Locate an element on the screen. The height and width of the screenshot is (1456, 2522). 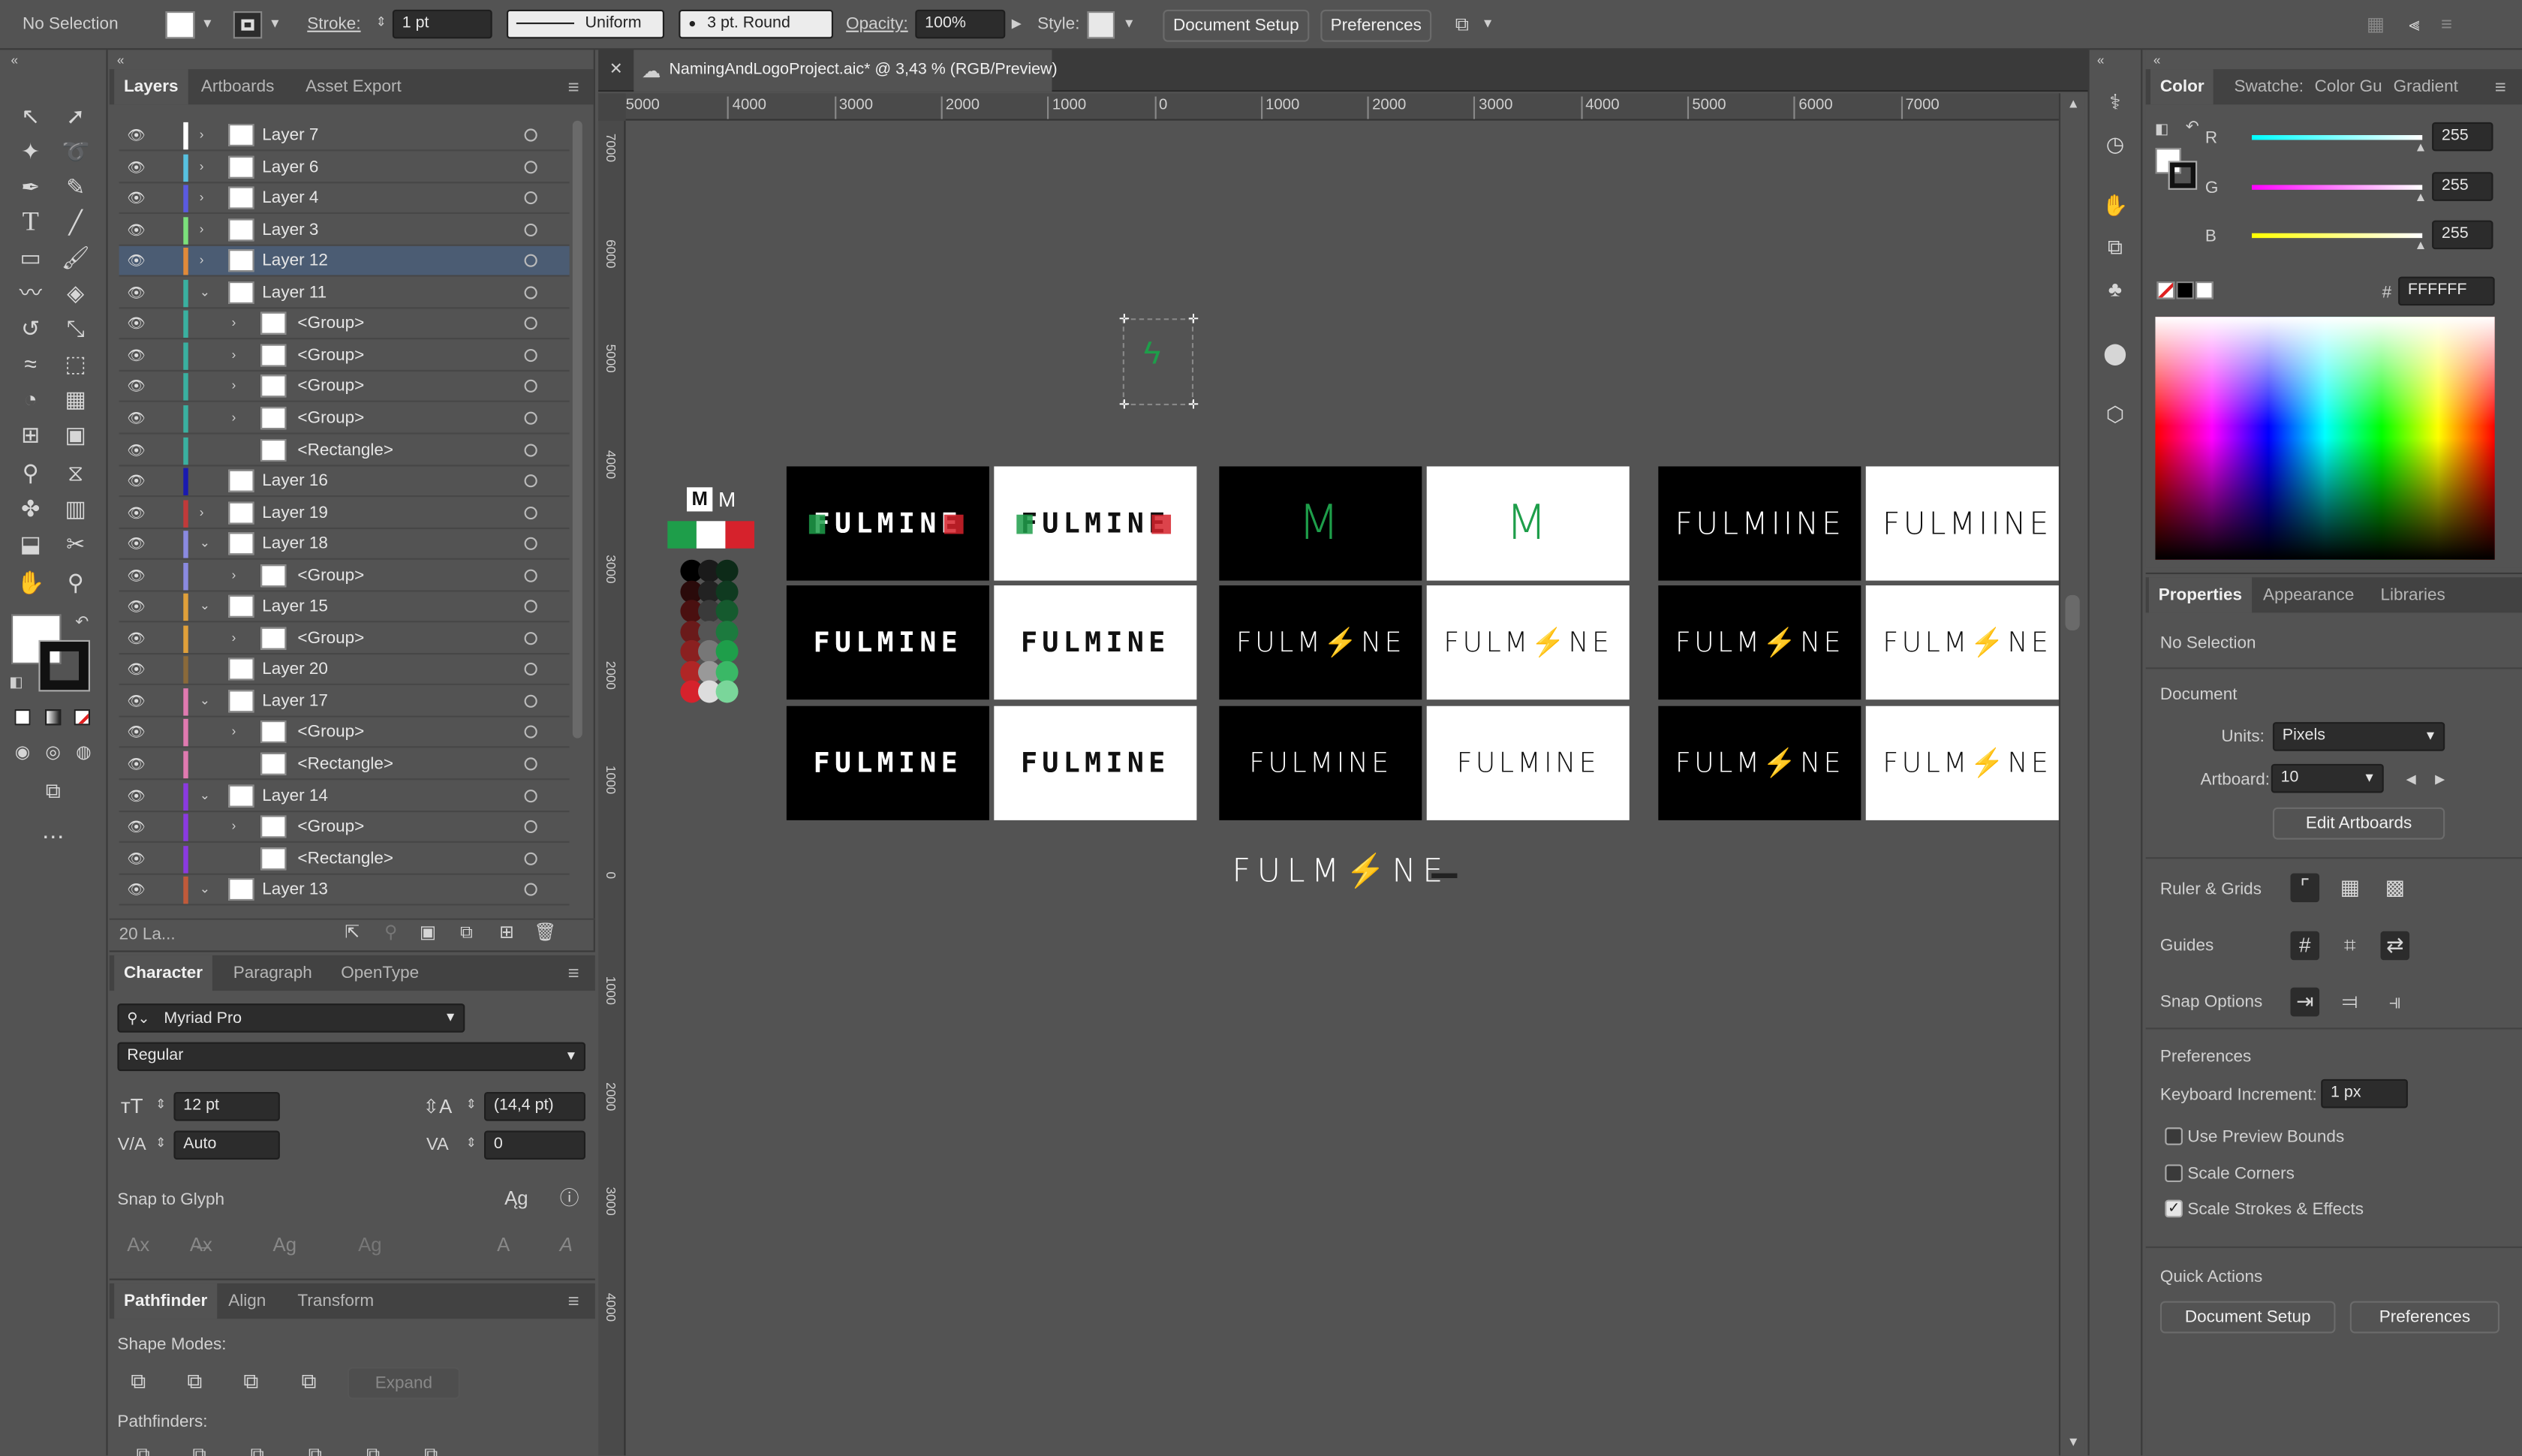
arrow-up-icon: ▲ is located at coordinates (2073, 105).